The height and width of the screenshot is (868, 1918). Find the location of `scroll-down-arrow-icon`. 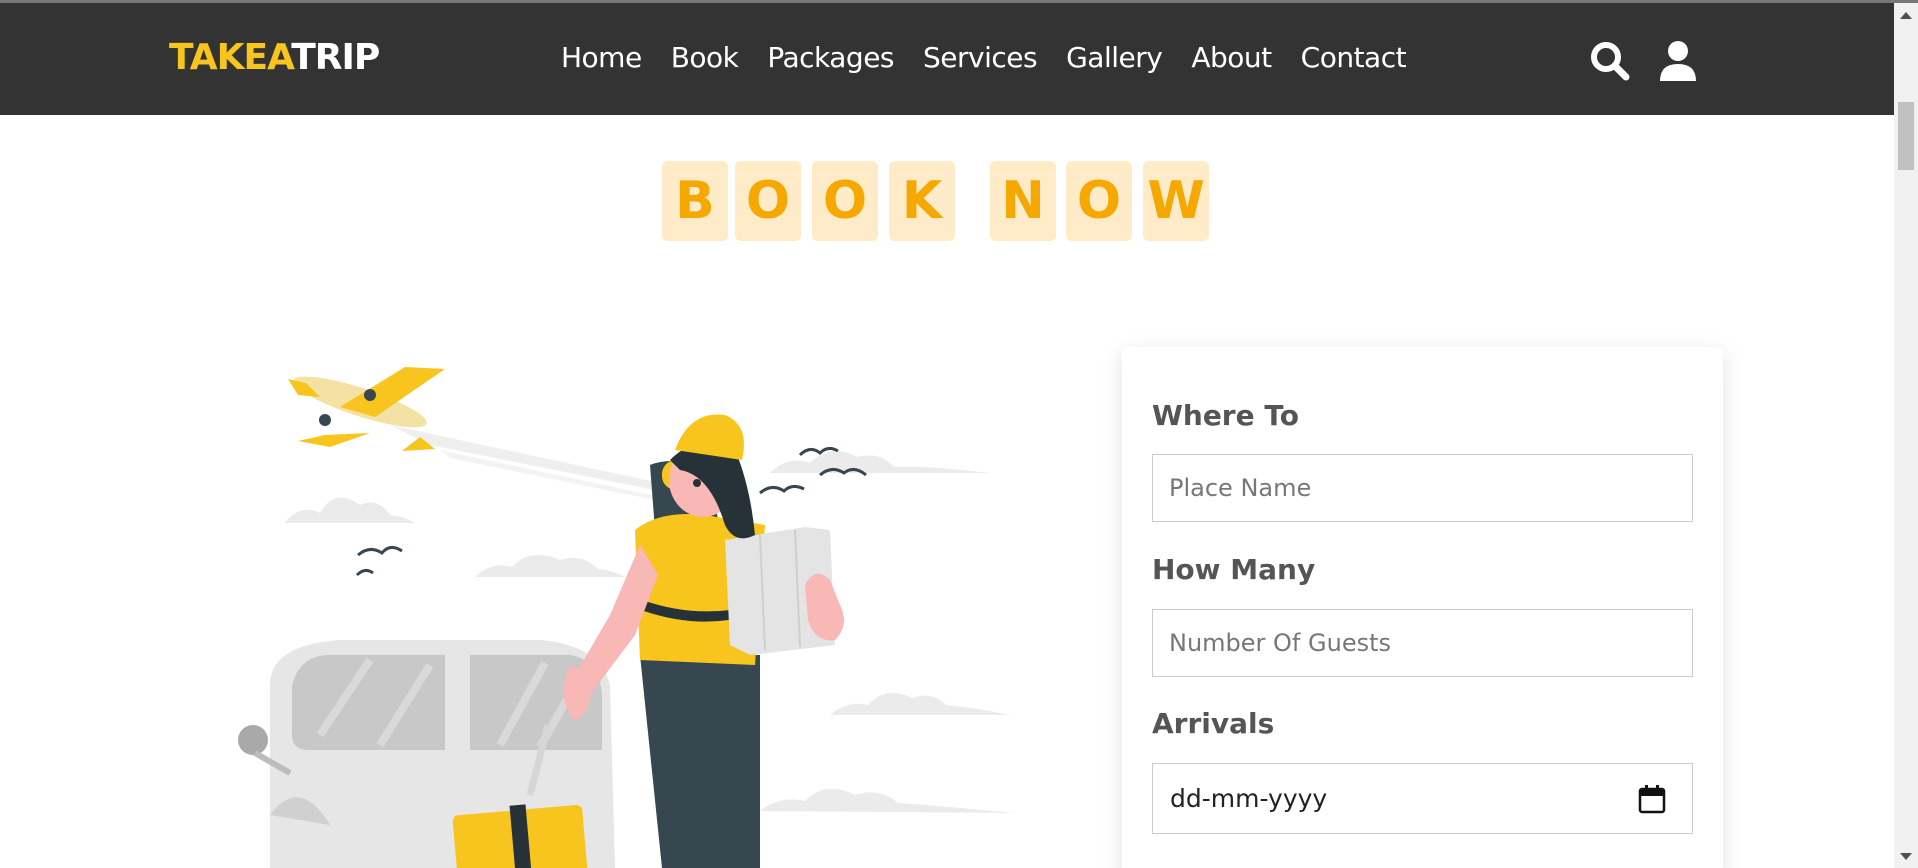

scroll-down-arrow-icon is located at coordinates (1906, 857).